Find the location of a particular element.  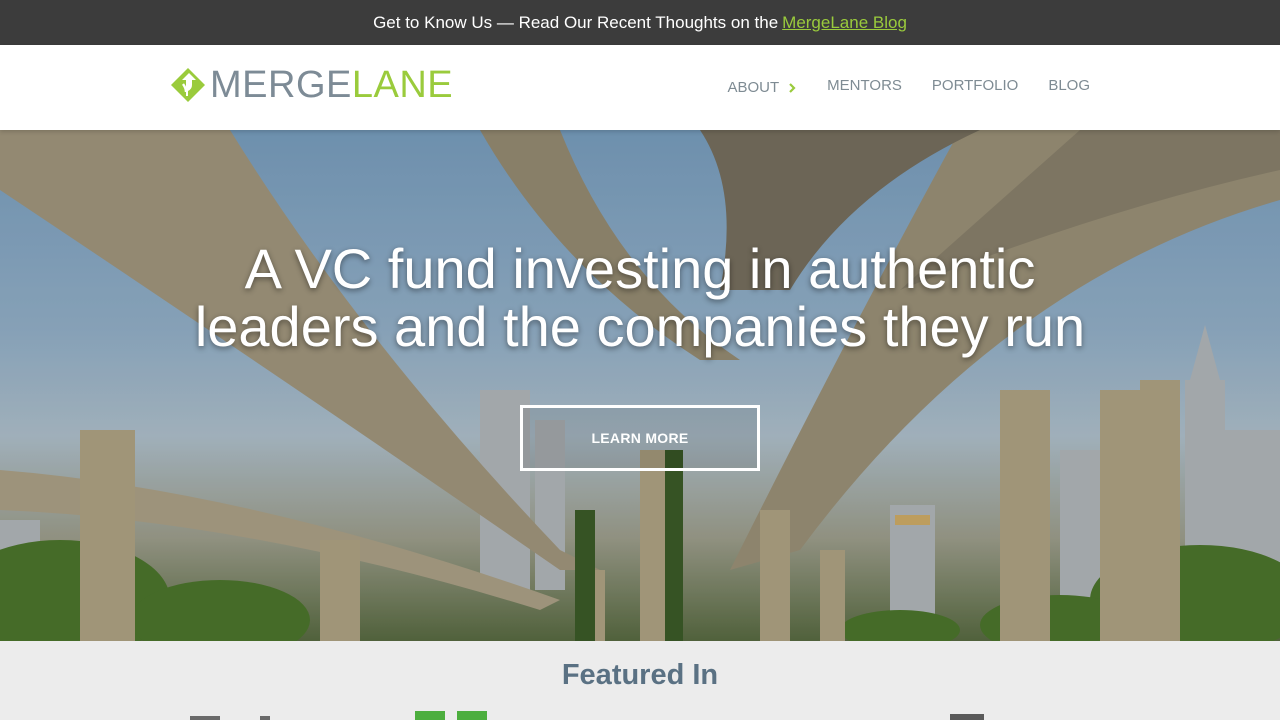

logo-text-lane: LANE is located at coordinates (402, 85).